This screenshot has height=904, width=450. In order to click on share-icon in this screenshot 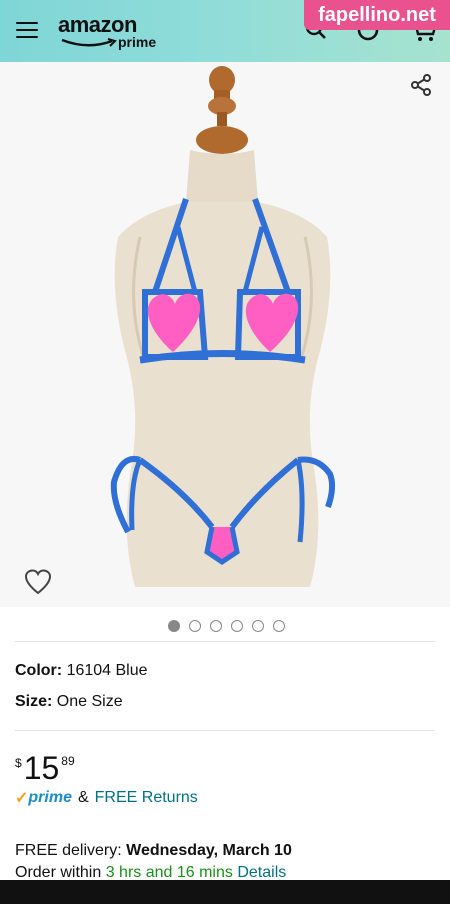, I will do `click(421, 85)`.